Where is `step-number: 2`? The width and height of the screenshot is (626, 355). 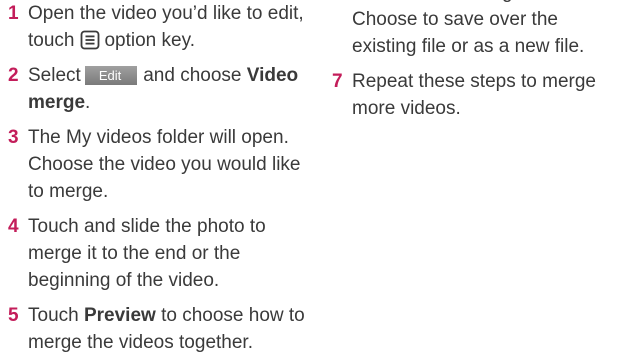 step-number: 2 is located at coordinates (13, 75).